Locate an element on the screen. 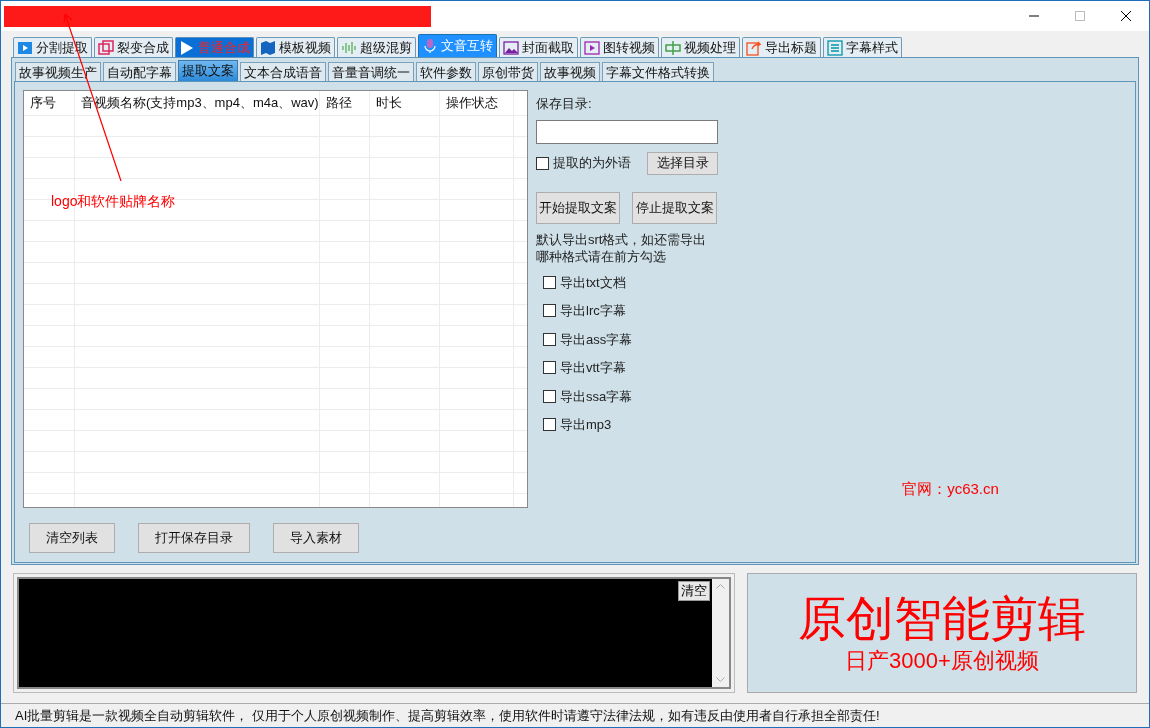  checkbox-label: 提取的为外语 is located at coordinates (592, 163).